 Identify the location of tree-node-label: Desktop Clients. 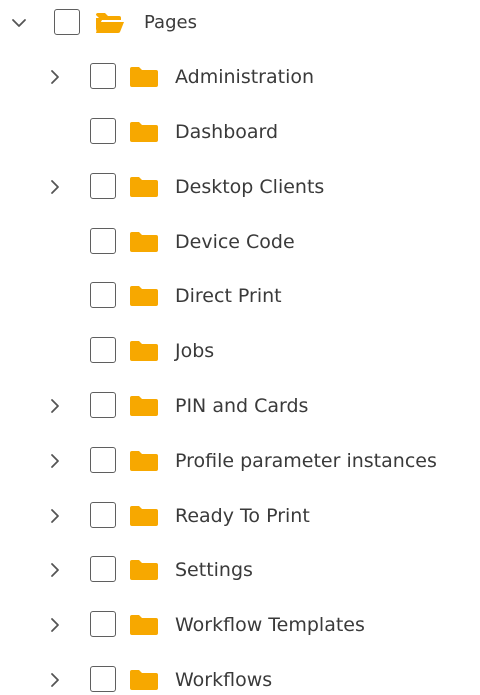
(250, 187).